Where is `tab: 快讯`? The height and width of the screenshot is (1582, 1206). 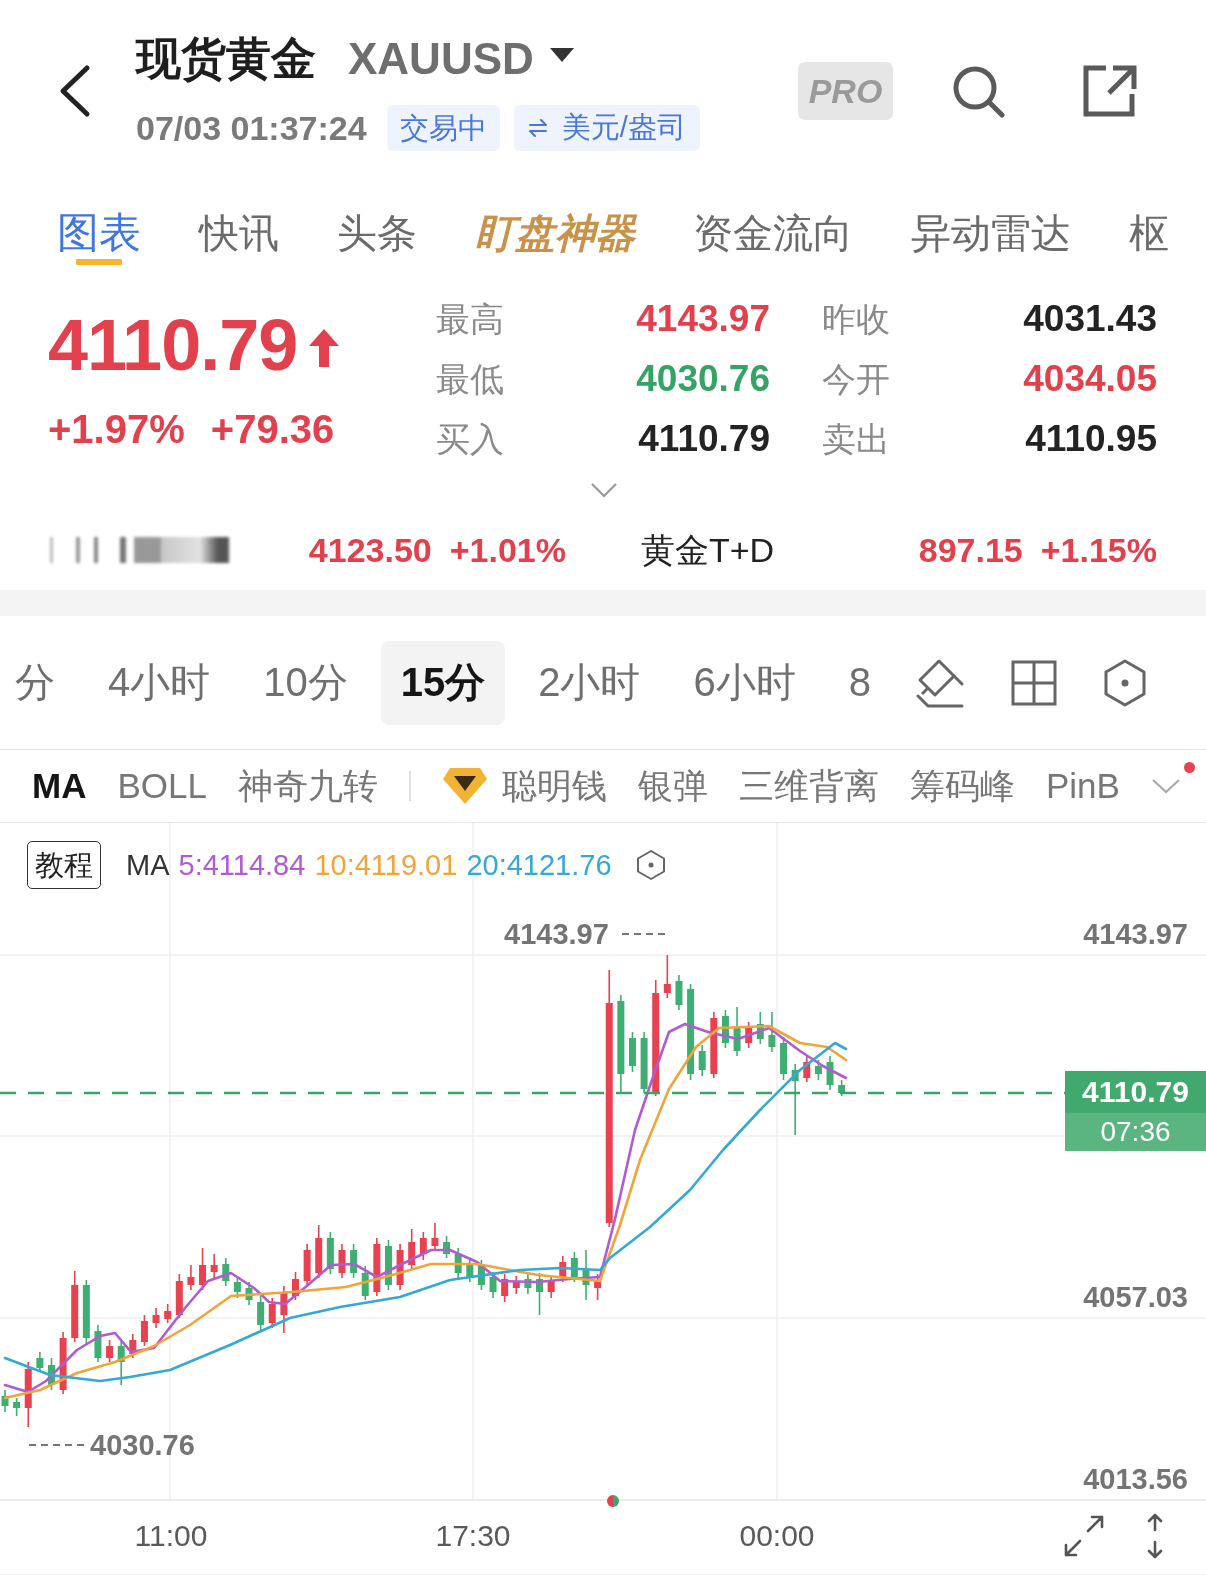
tab: 快讯 is located at coordinates (239, 224).